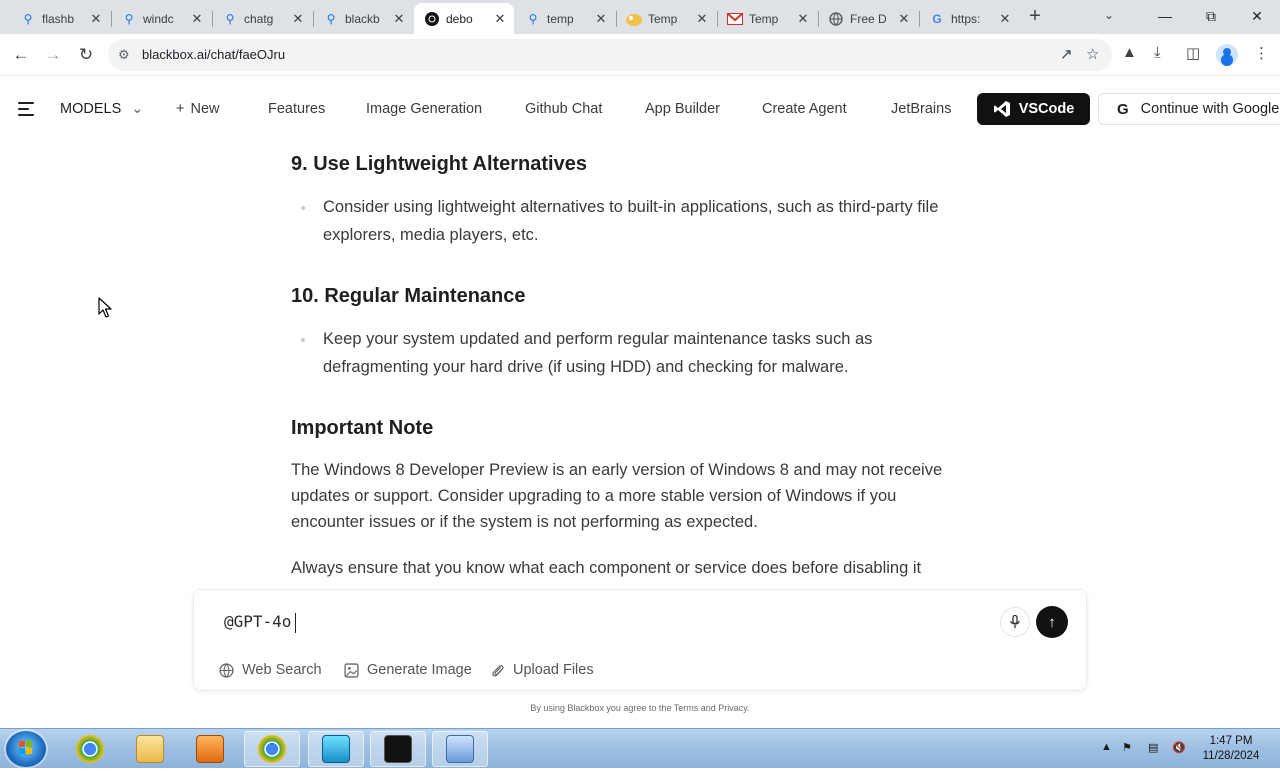  I want to click on download-icon: ⤓, so click(1157, 52).